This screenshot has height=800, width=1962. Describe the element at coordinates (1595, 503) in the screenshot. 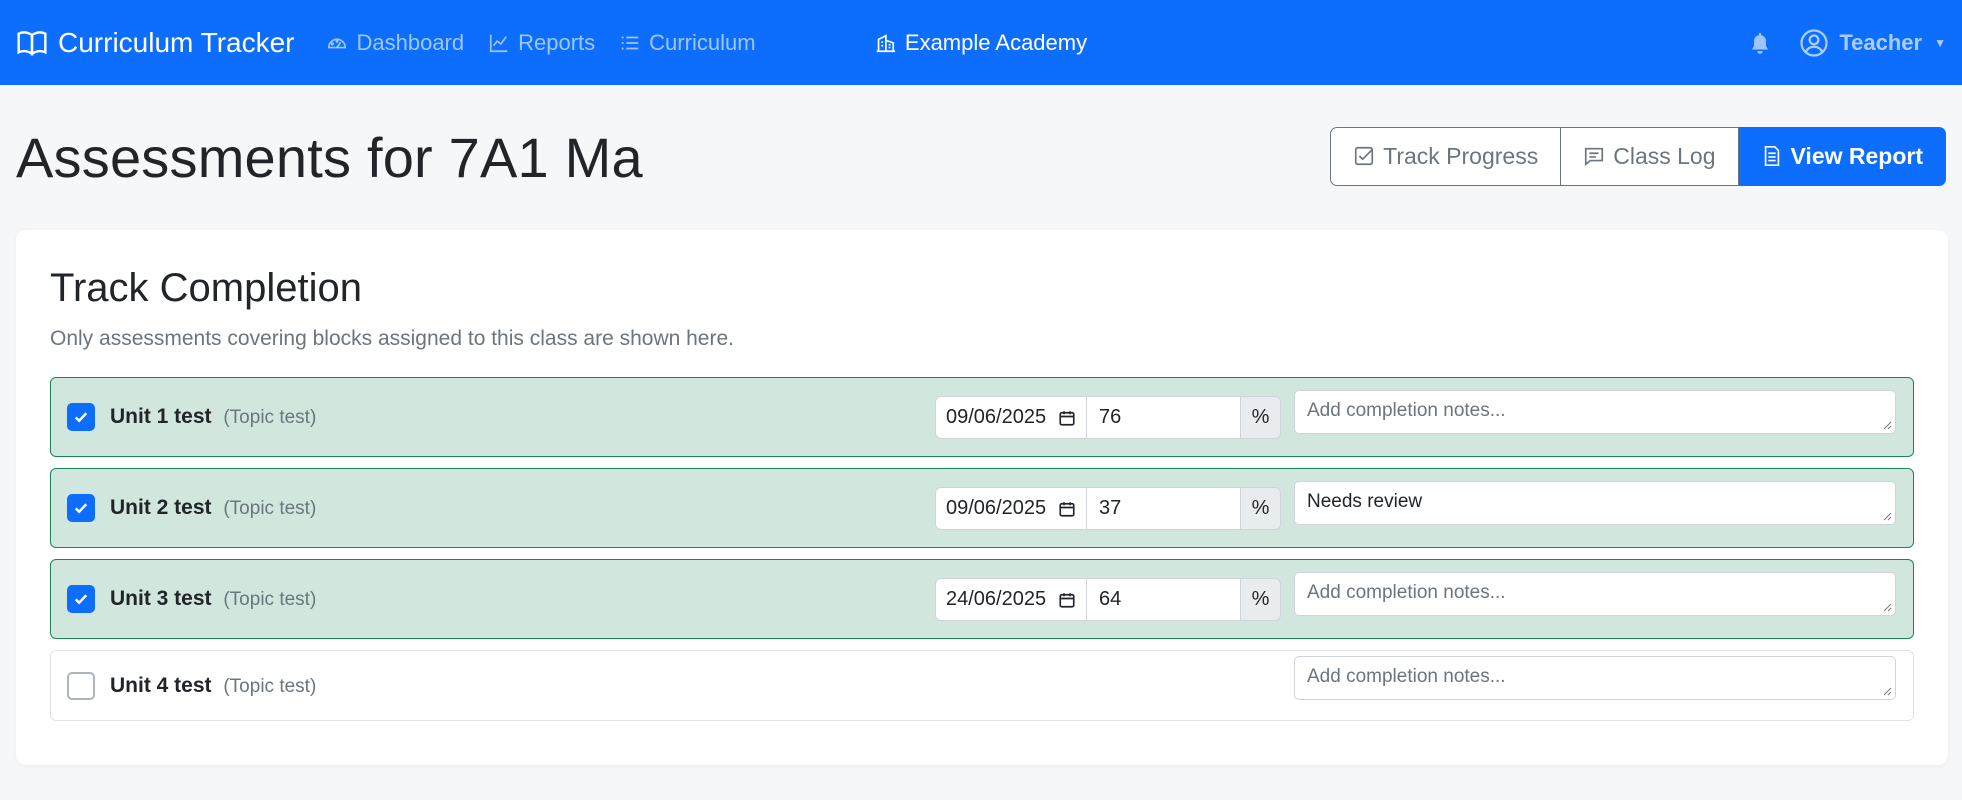

I see `completion-notes-textarea: Needs review` at that location.